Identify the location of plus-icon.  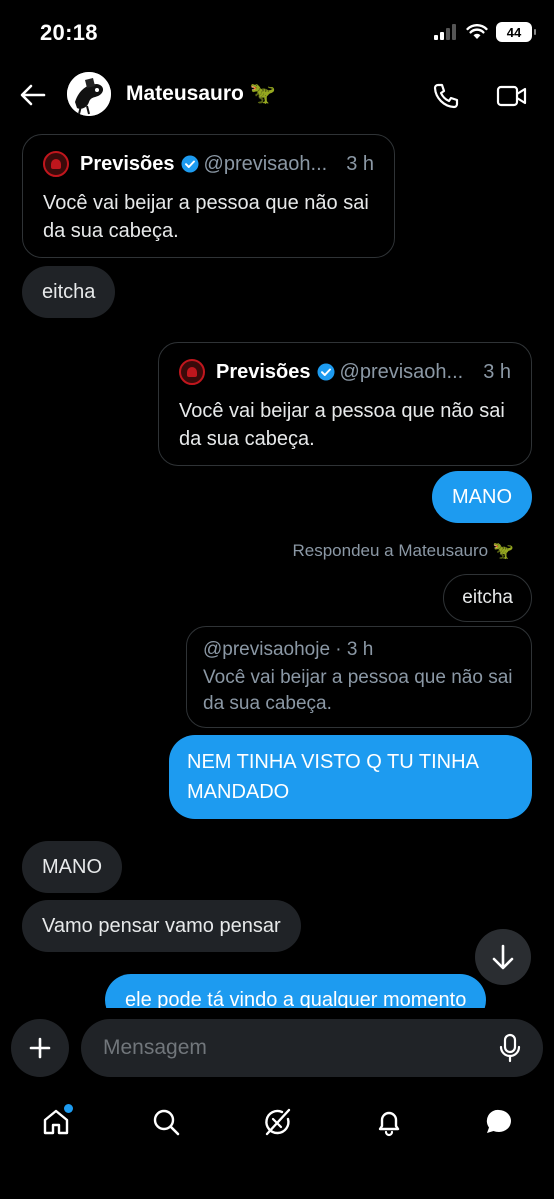
(40, 1048).